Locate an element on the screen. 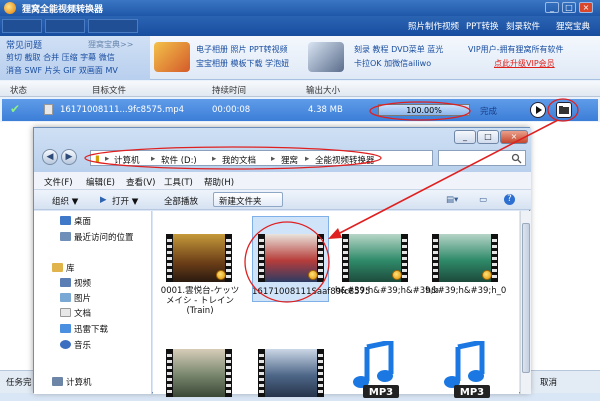 The image size is (600, 401). open-folder-button is located at coordinates (564, 110).